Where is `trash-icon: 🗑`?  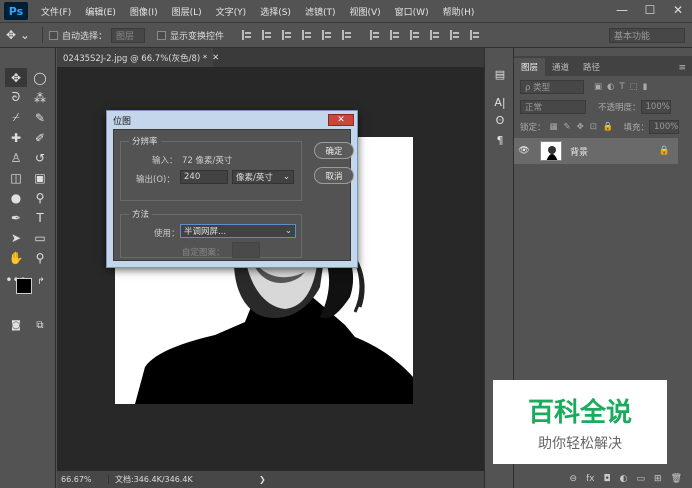 trash-icon: 🗑 is located at coordinates (676, 479).